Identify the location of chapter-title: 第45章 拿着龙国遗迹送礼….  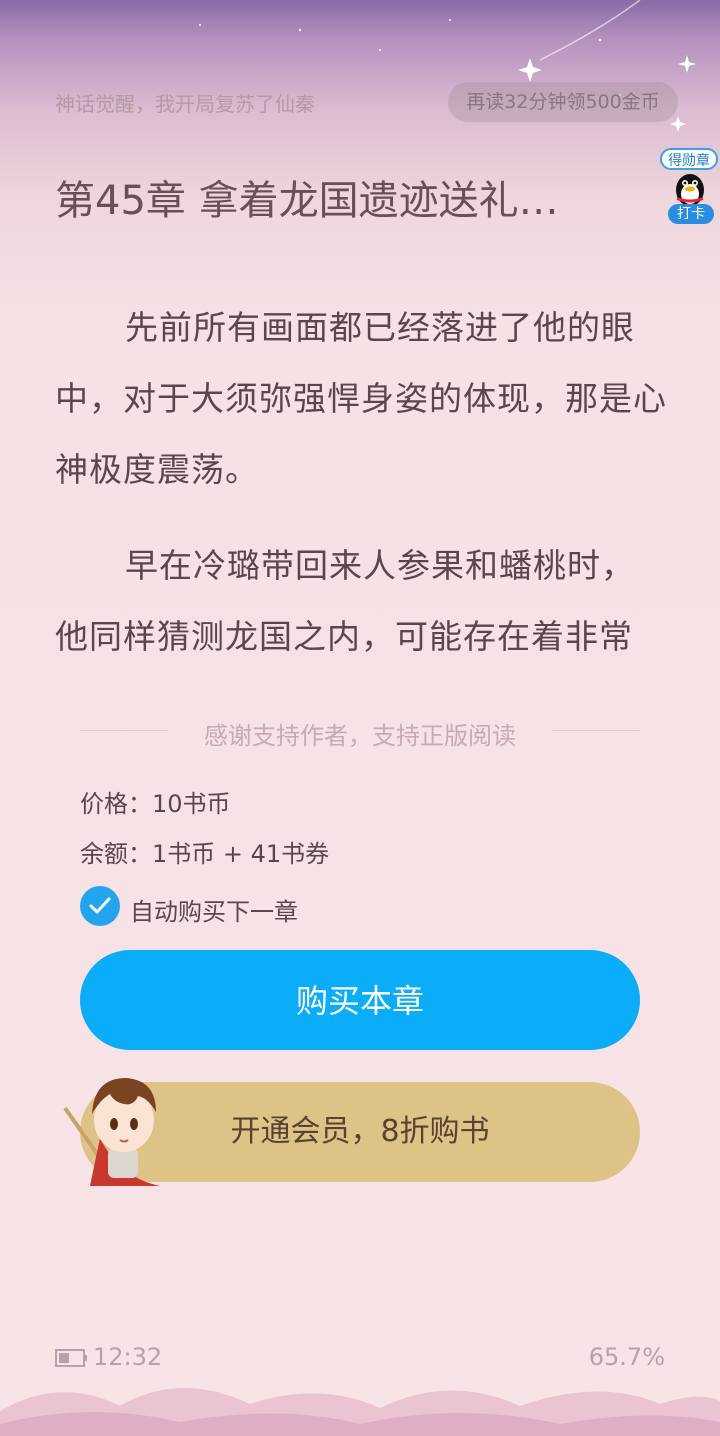
(307, 201).